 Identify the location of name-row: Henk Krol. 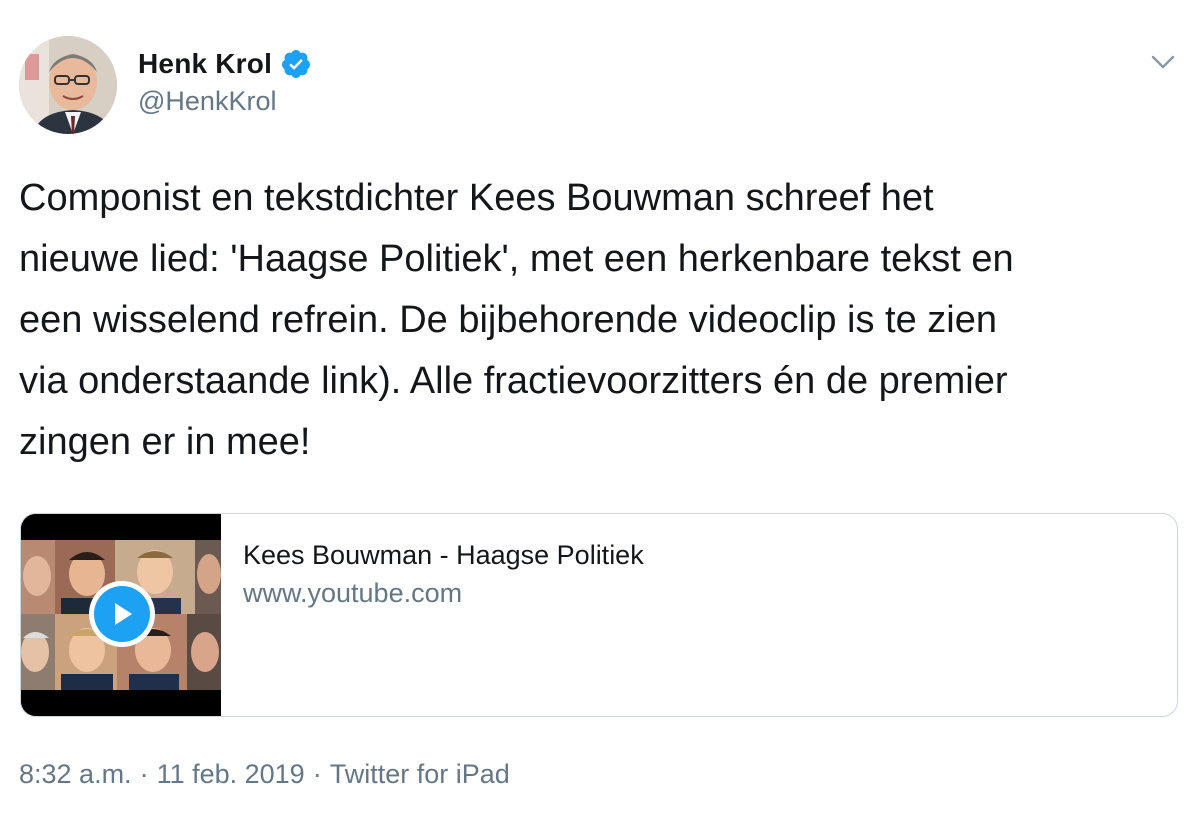
(225, 64).